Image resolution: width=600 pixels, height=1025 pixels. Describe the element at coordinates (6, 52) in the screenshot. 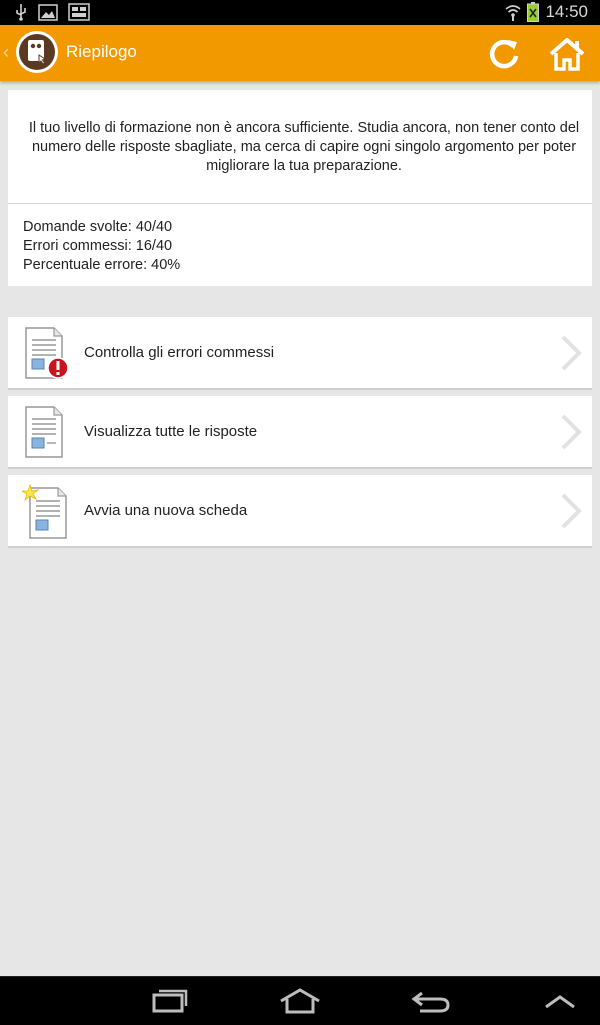

I see `up-chevron-icon: ‹` at that location.